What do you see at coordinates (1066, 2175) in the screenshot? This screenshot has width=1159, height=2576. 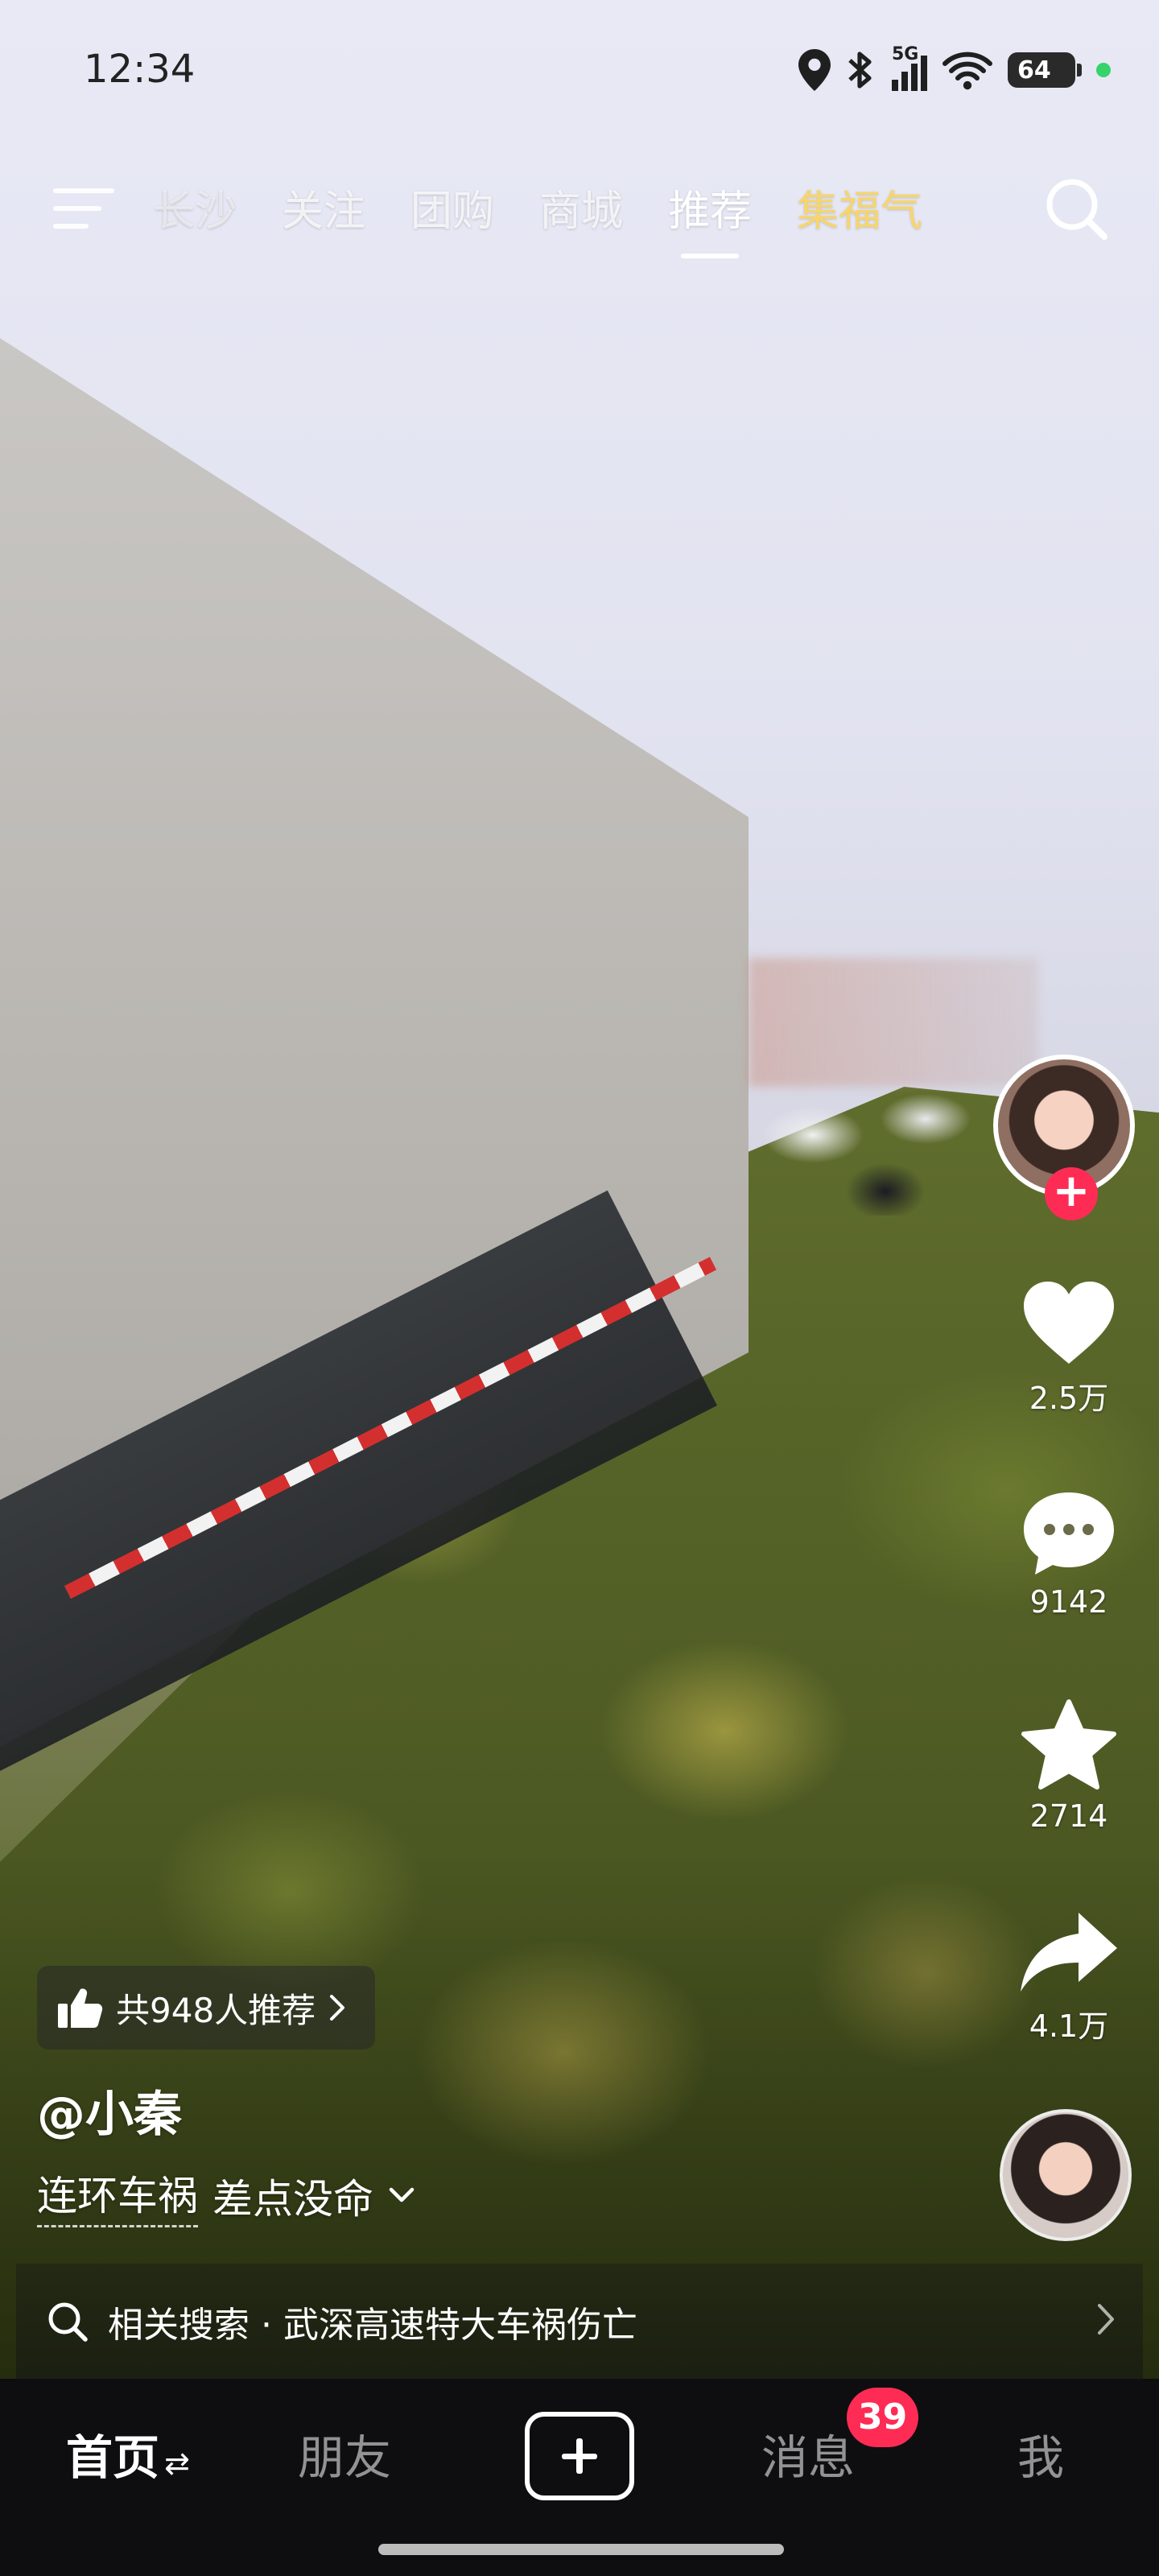 I see `music-disc-avatar` at bounding box center [1066, 2175].